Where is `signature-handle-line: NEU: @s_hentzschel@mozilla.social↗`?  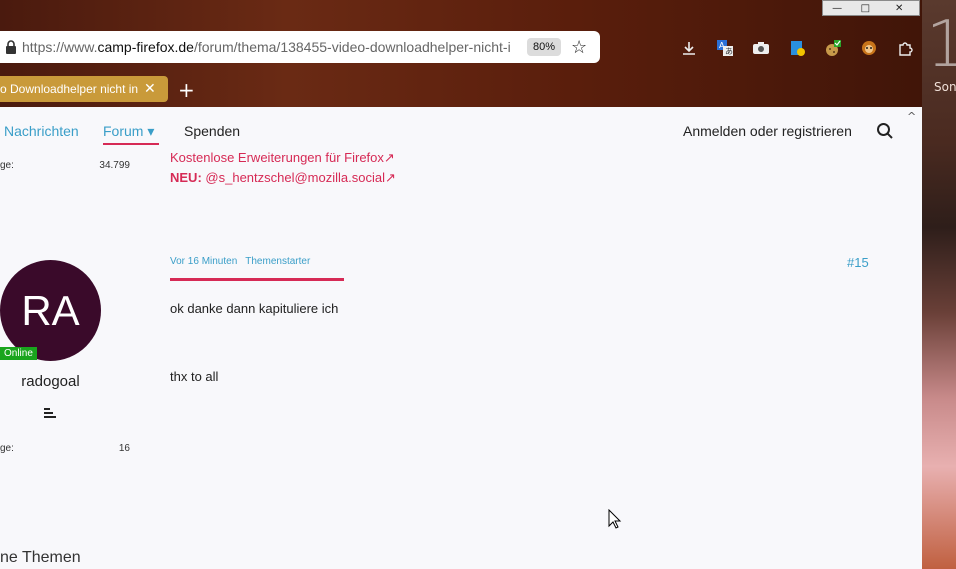
signature-handle-line: NEU: @s_hentzschel@mozilla.social↗ is located at coordinates (283, 178).